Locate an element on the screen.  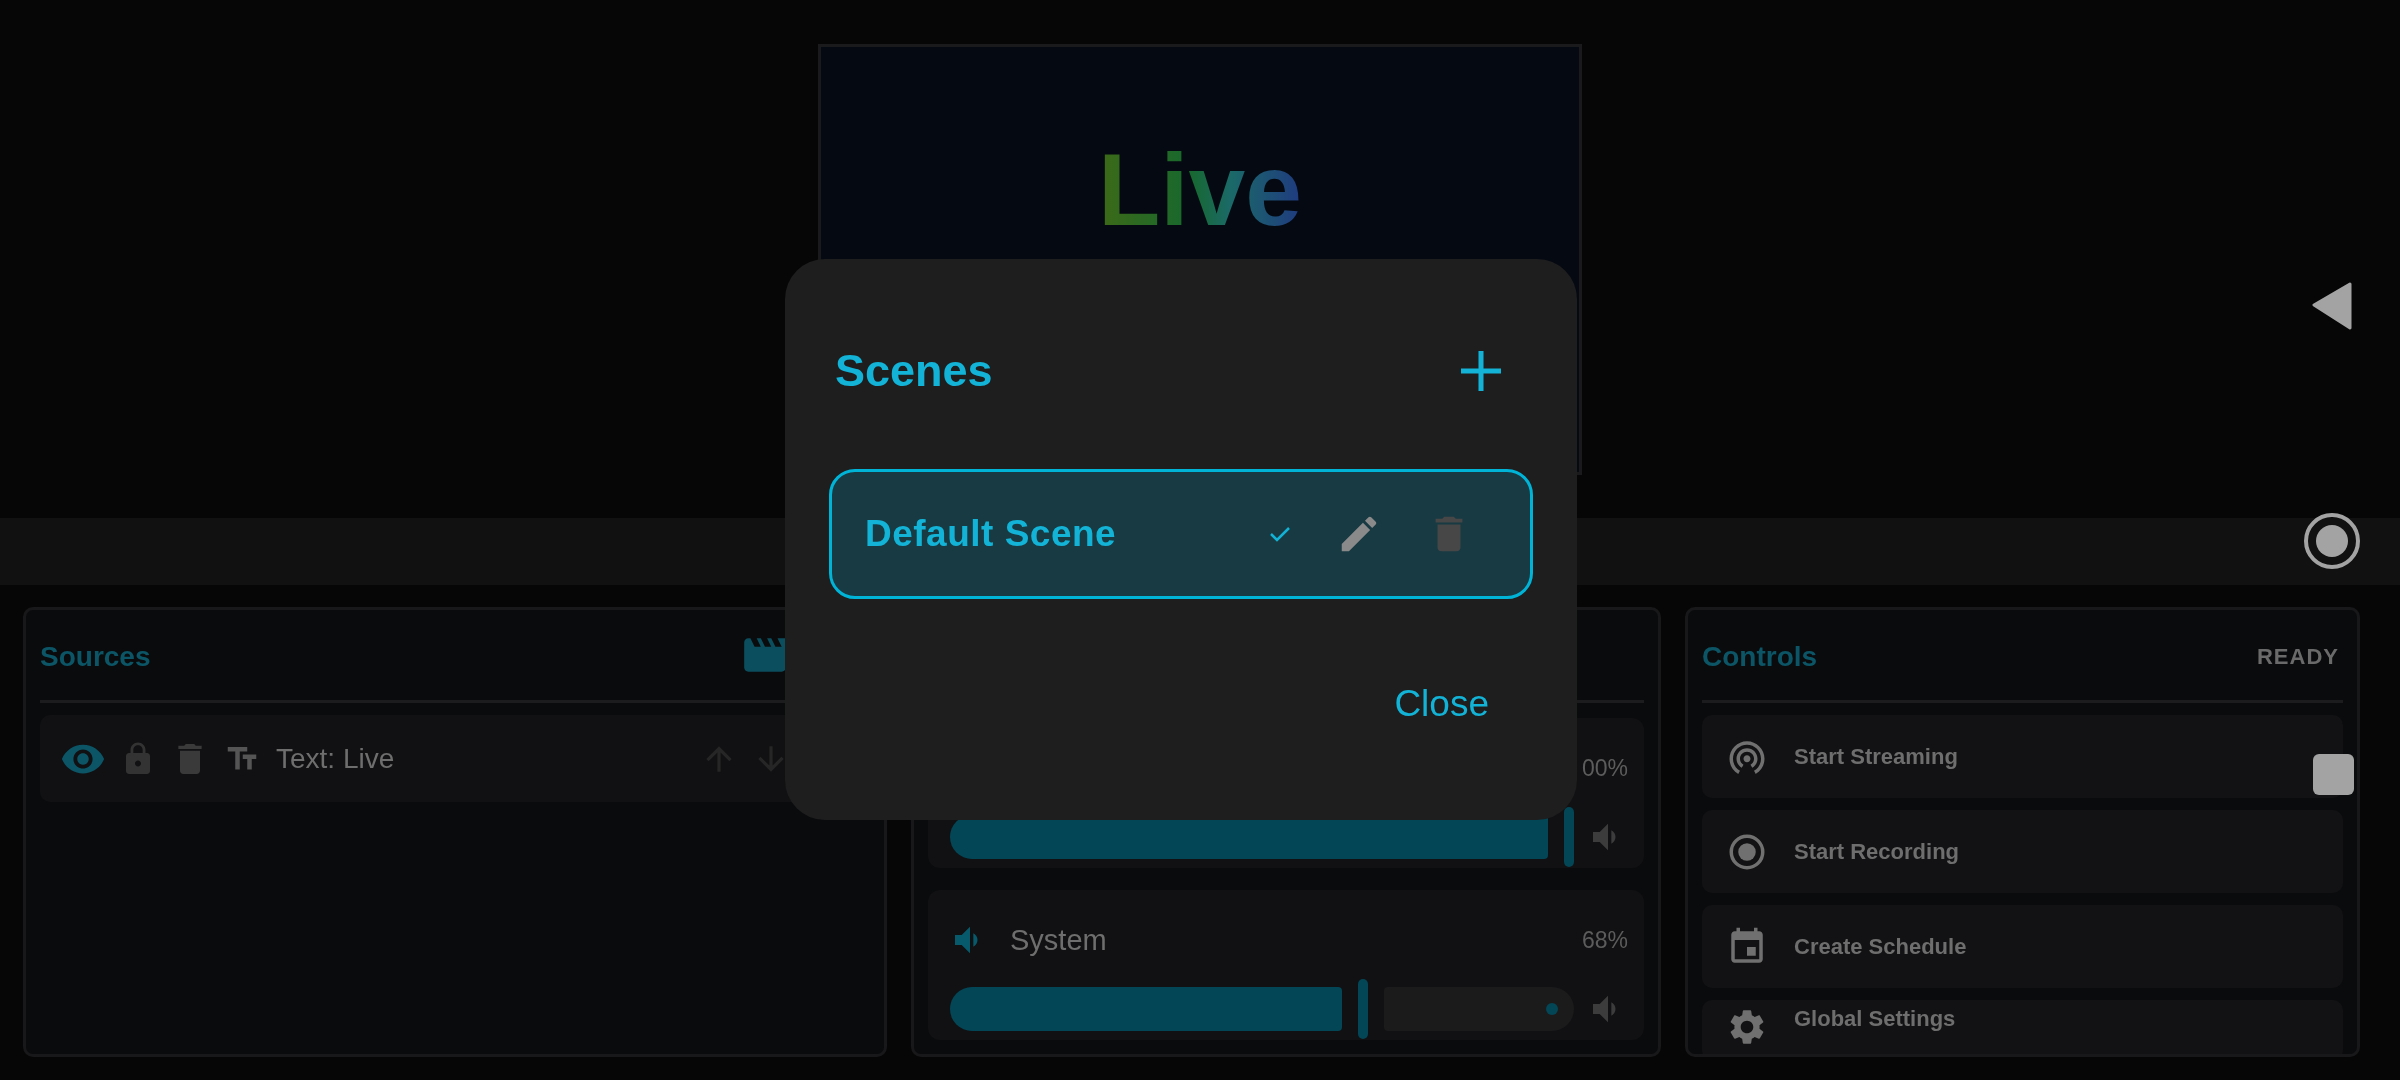
close-button: Close is located at coordinates (1441, 704).